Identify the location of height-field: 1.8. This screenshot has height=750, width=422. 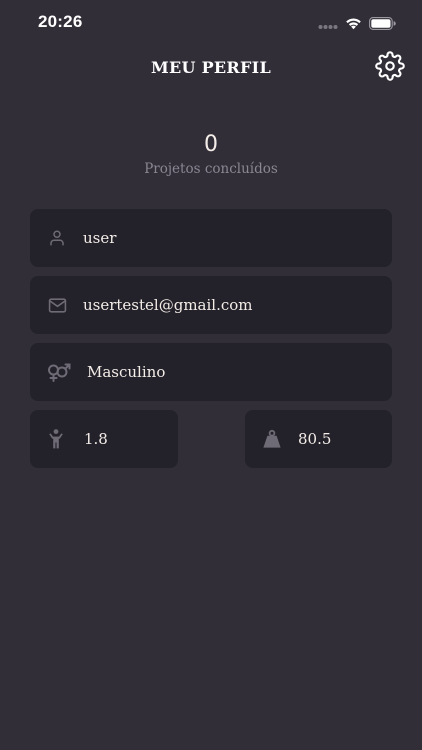
(104, 439).